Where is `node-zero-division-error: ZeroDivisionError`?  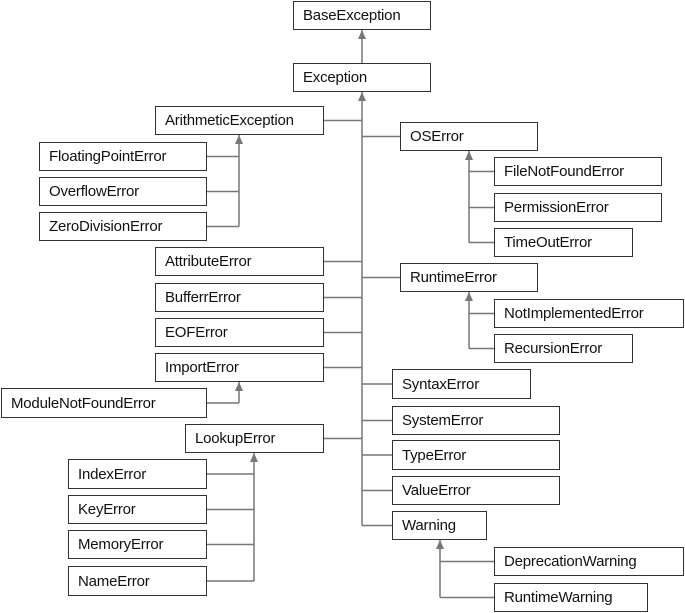 node-zero-division-error: ZeroDivisionError is located at coordinates (123, 226).